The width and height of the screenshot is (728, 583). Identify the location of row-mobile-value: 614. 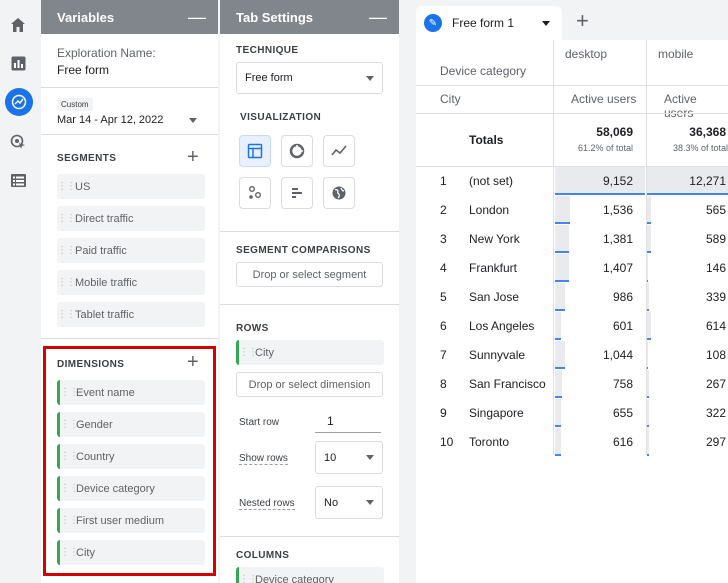
(715, 326).